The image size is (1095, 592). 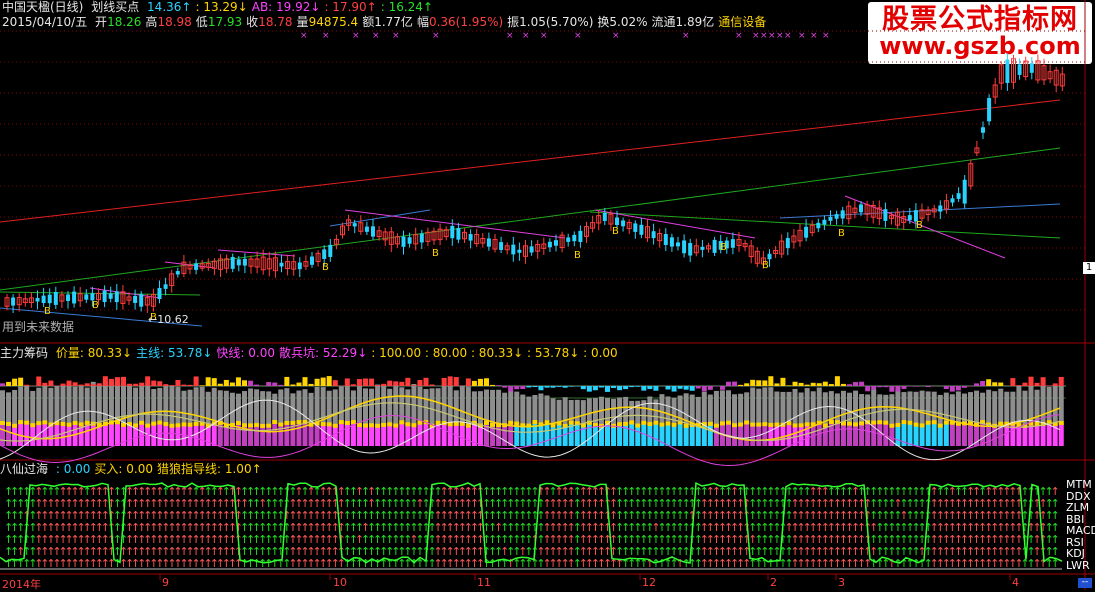 I want to click on indicator-zlm: ZLM, so click(x=1080, y=508).